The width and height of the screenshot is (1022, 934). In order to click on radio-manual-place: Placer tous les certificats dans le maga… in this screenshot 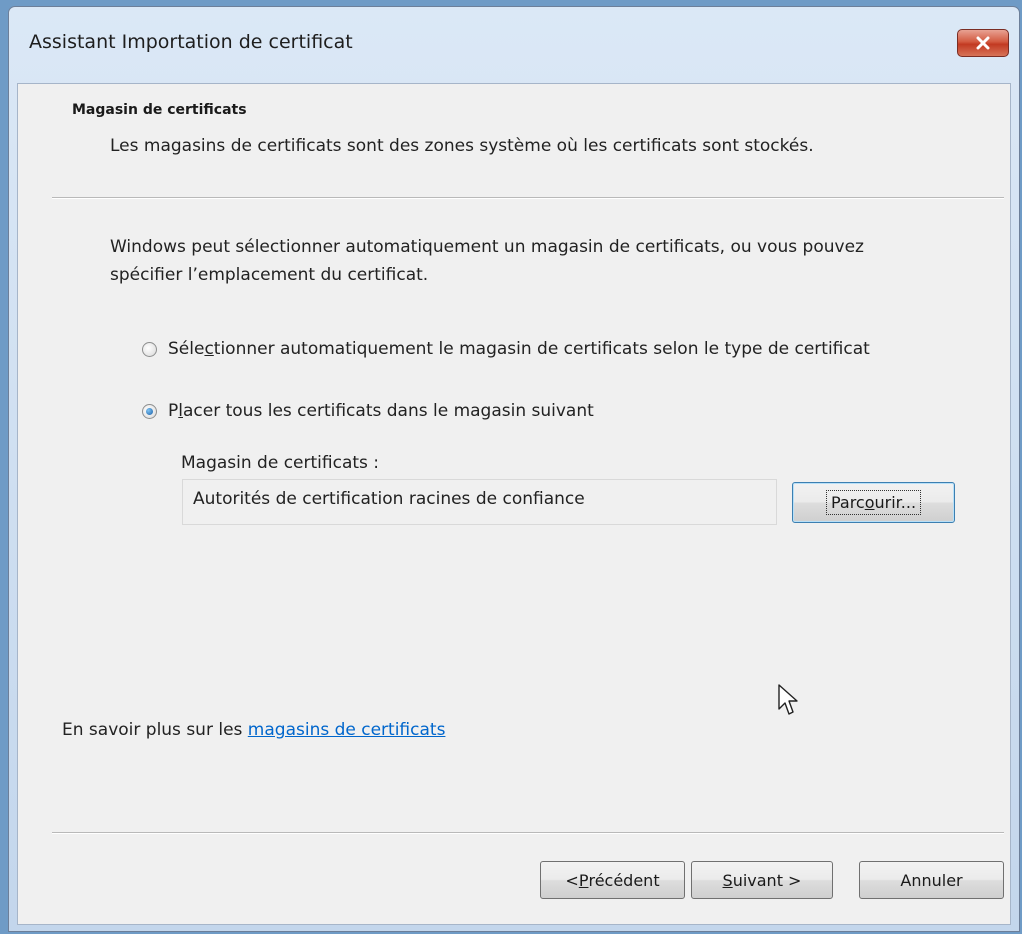, I will do `click(368, 411)`.